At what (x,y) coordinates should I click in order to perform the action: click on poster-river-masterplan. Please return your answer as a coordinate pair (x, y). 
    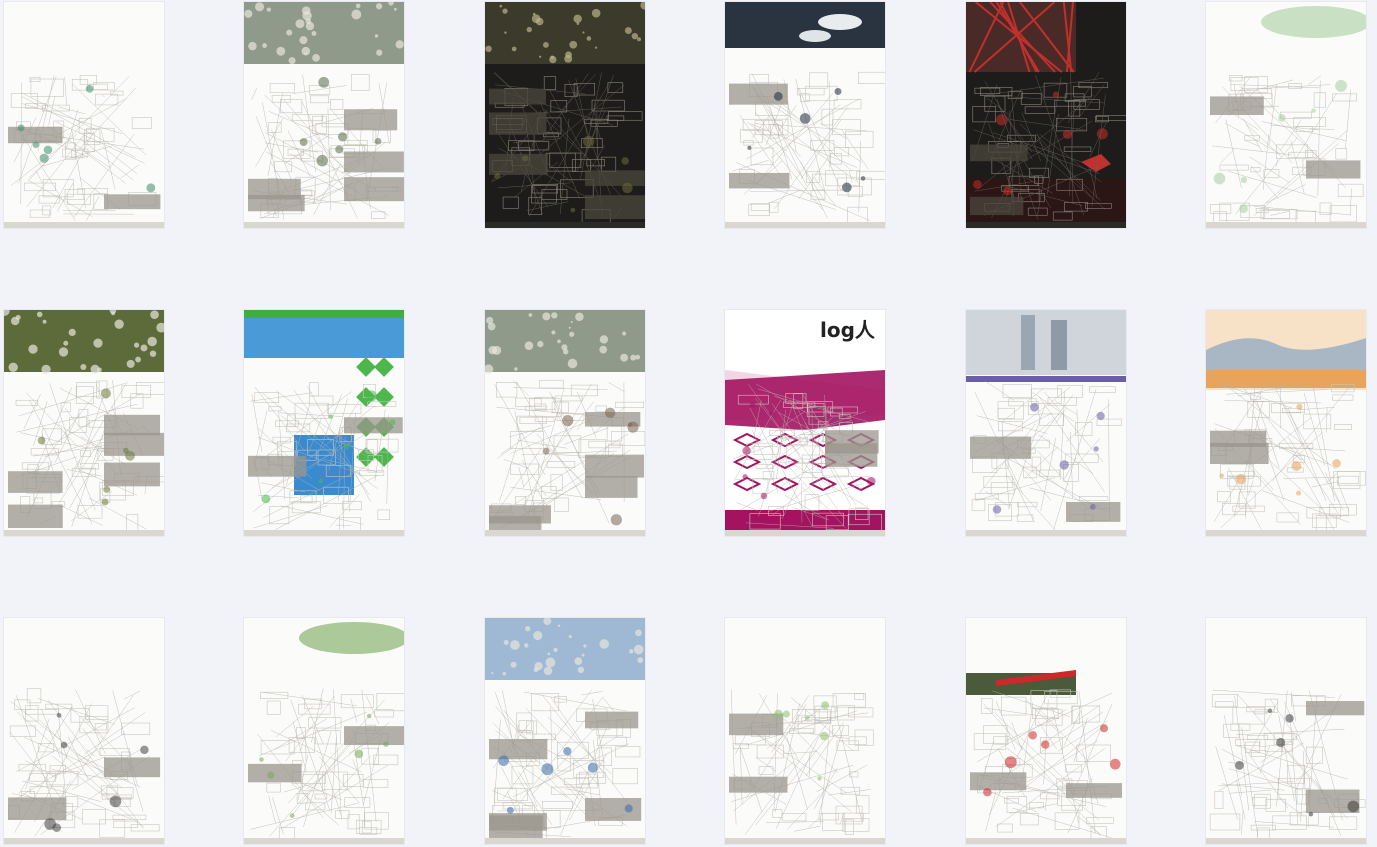
    Looking at the image, I should click on (84, 115).